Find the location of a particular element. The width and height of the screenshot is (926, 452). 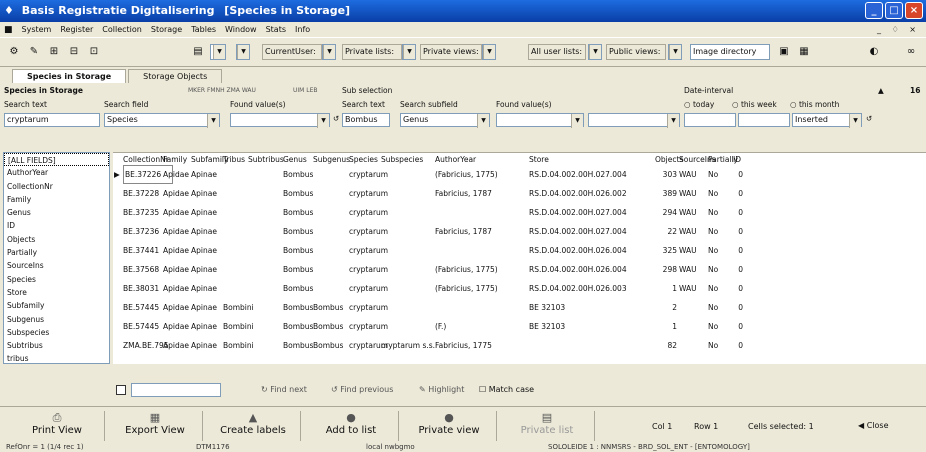

this-month-radio: ○ this month is located at coordinates (814, 104).